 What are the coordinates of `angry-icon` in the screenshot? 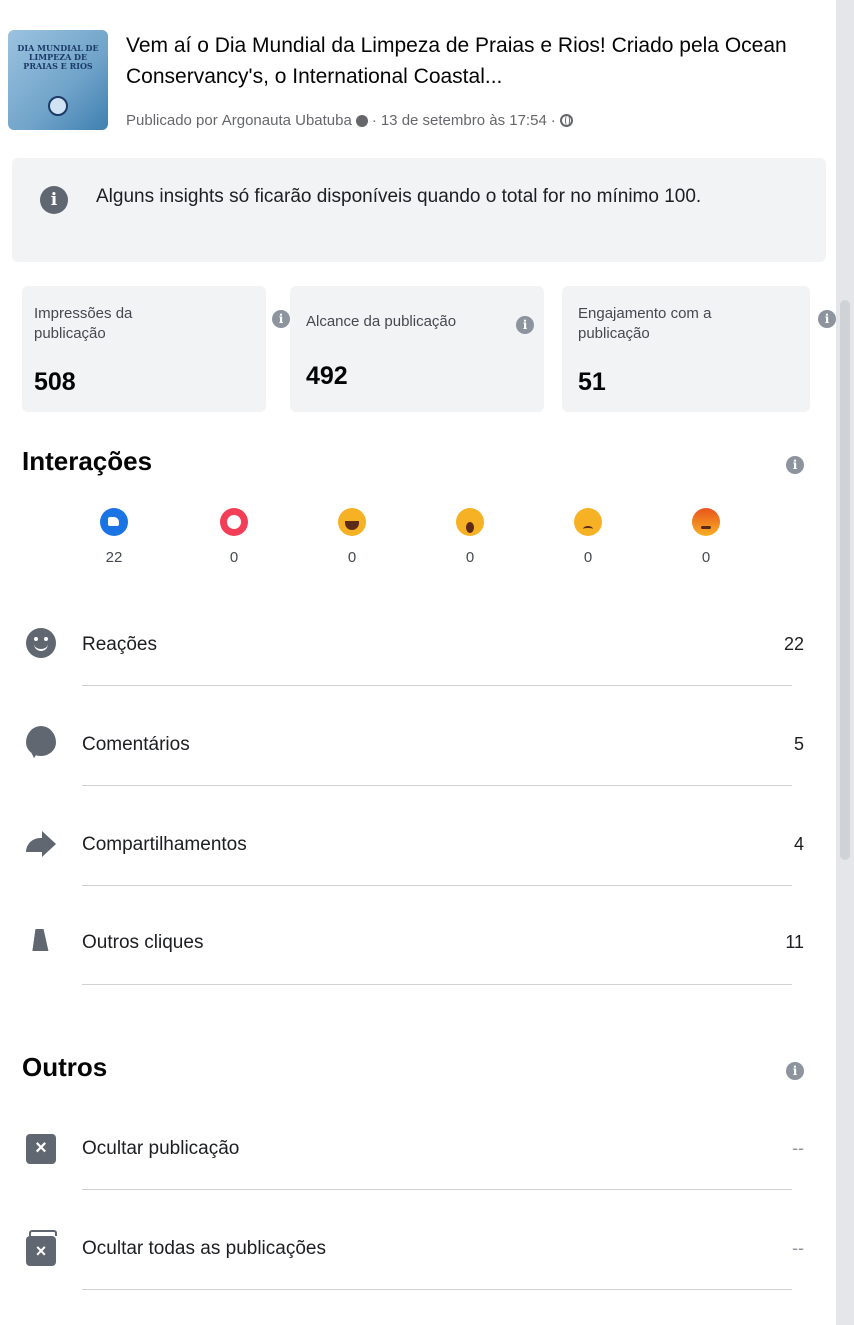 It's located at (706, 522).